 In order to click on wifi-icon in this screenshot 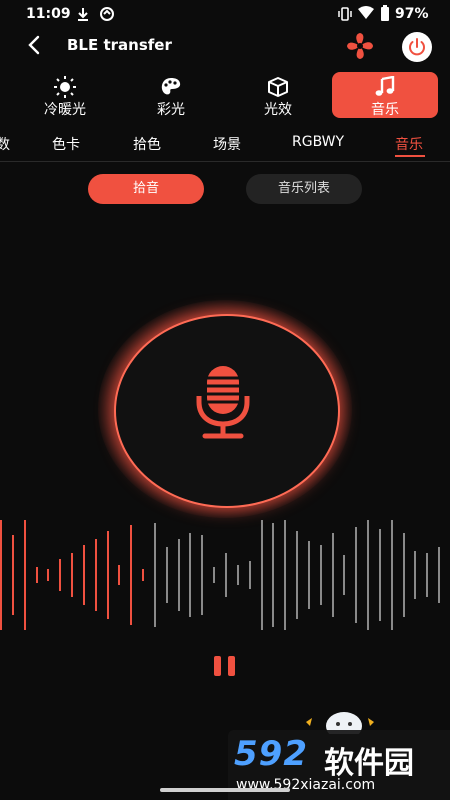, I will do `click(366, 12)`.